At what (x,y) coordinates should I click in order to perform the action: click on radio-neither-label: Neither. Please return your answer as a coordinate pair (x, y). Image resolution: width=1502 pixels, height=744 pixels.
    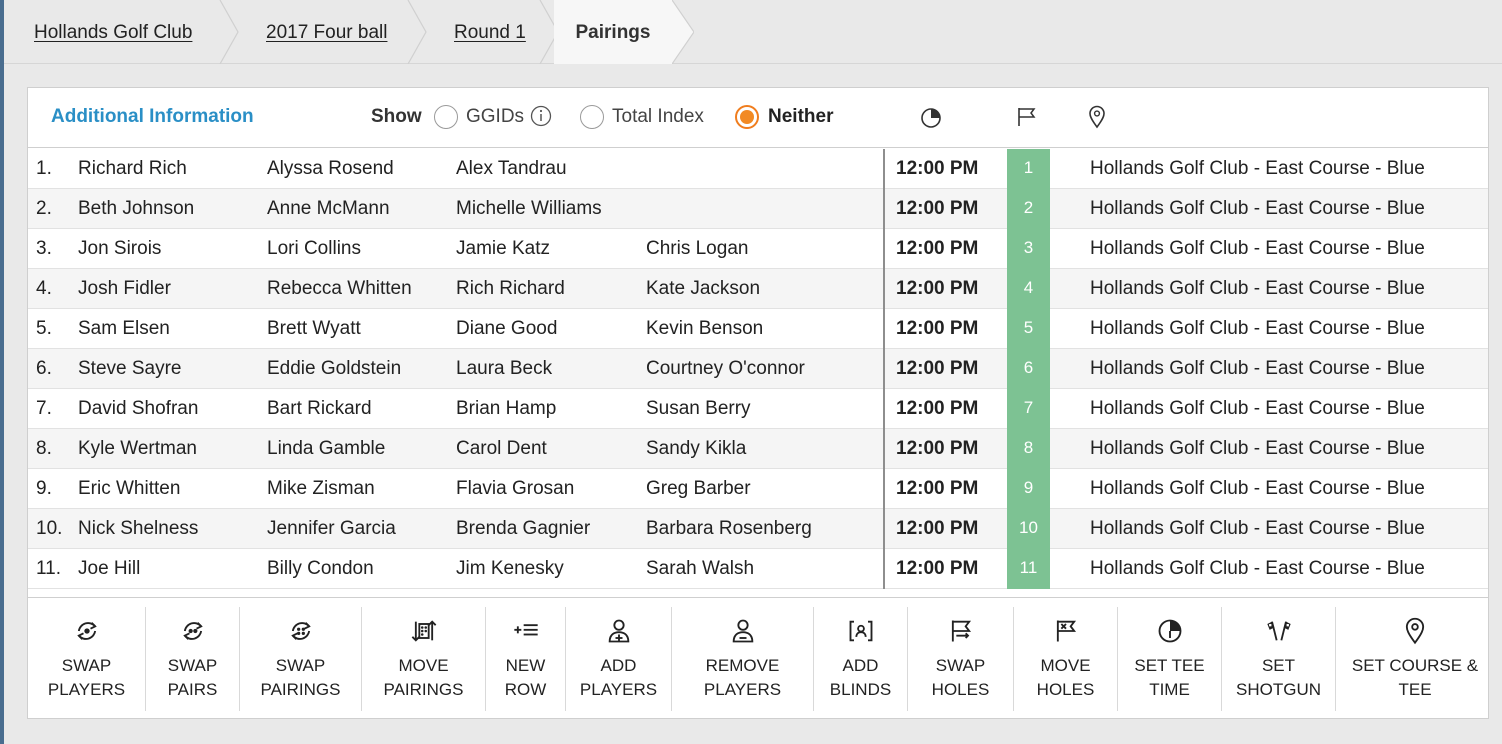
    Looking at the image, I should click on (800, 117).